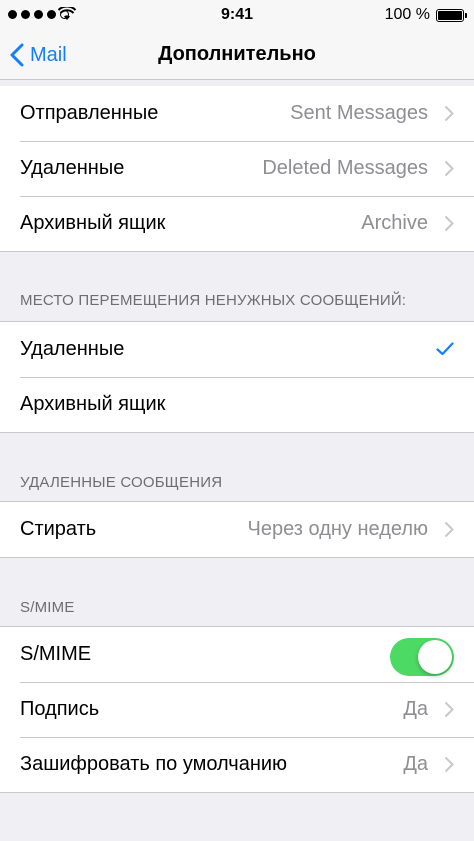 The image size is (474, 841). I want to click on page-title: Дополнительно, so click(237, 54).